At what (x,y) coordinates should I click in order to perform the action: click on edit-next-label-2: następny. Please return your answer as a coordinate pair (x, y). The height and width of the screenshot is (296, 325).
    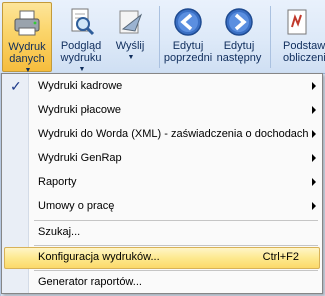
    Looking at the image, I should click on (239, 58).